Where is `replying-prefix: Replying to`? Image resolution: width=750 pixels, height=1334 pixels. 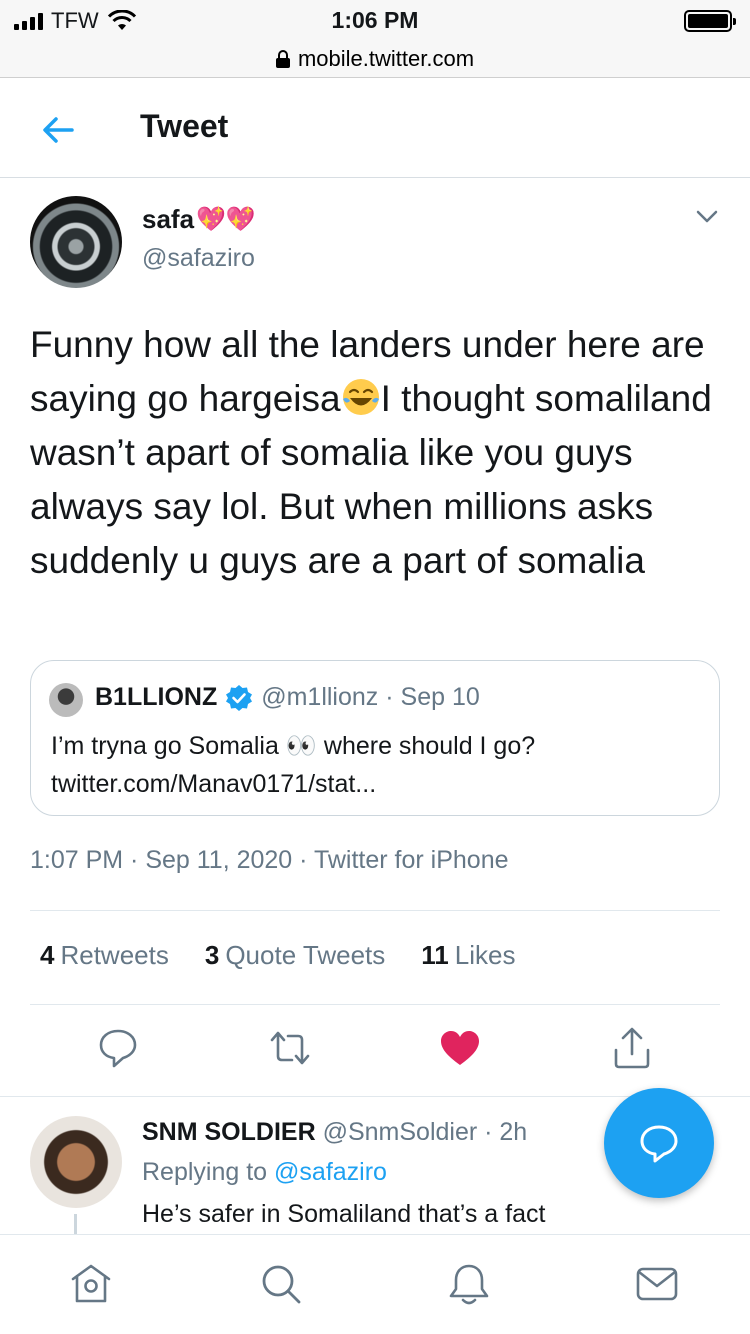 replying-prefix: Replying to is located at coordinates (205, 1172).